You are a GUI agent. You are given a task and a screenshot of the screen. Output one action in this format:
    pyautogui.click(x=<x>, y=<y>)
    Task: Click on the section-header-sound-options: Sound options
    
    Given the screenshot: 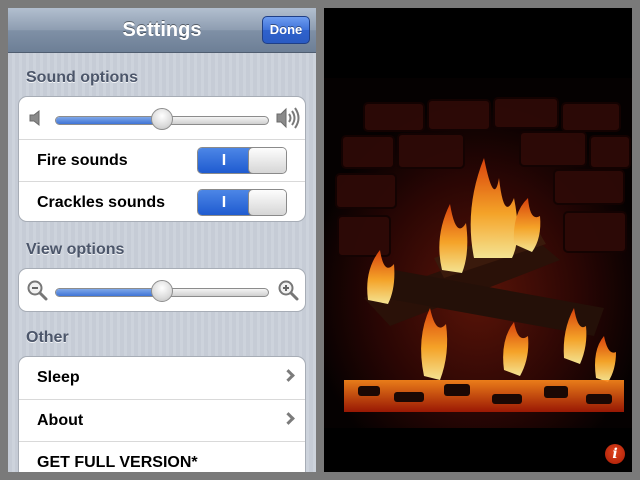 What is the action you would take?
    pyautogui.click(x=82, y=77)
    